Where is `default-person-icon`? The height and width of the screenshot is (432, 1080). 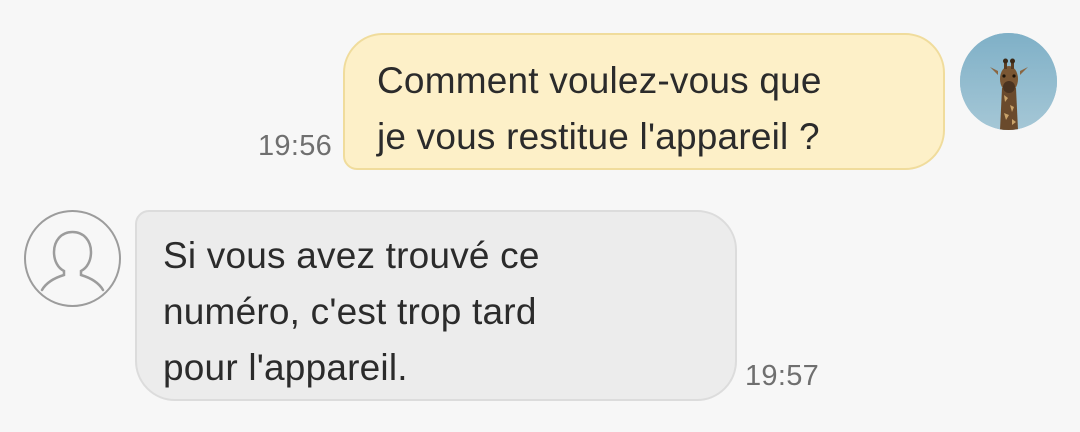
default-person-icon is located at coordinates (72, 258).